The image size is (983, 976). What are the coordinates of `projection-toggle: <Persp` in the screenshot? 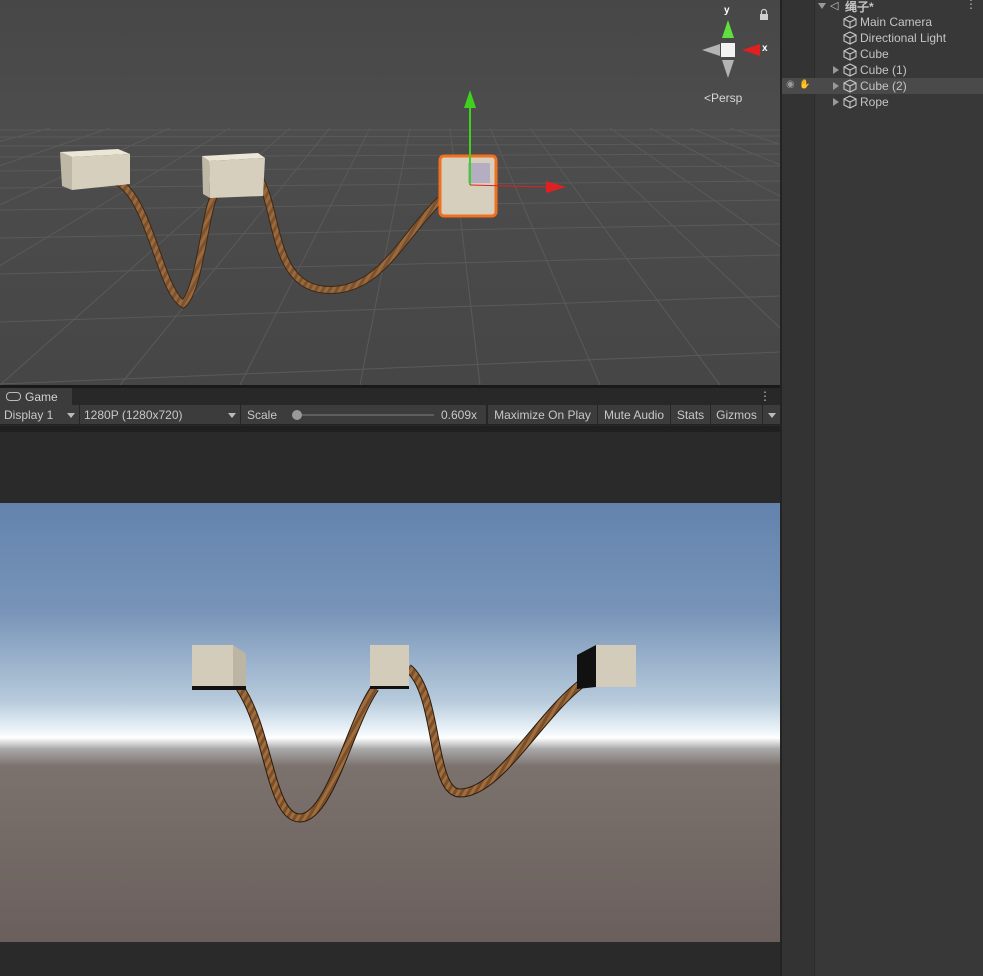 It's located at (723, 98).